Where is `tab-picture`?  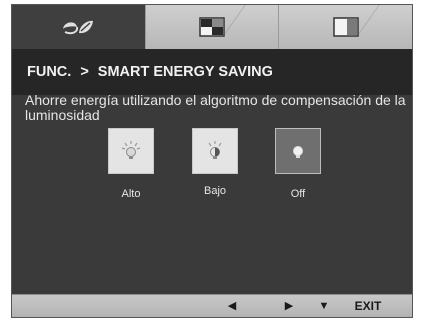
tab-picture is located at coordinates (212, 27).